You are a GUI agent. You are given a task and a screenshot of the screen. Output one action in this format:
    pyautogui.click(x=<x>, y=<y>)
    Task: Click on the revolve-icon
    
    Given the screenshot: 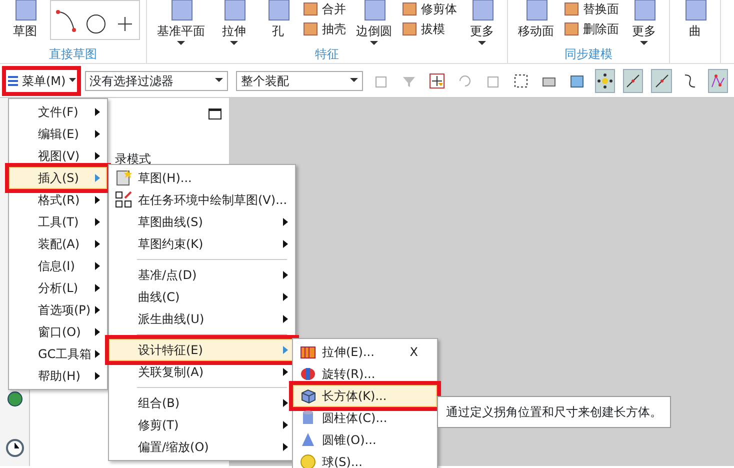 What is the action you would take?
    pyautogui.click(x=308, y=374)
    